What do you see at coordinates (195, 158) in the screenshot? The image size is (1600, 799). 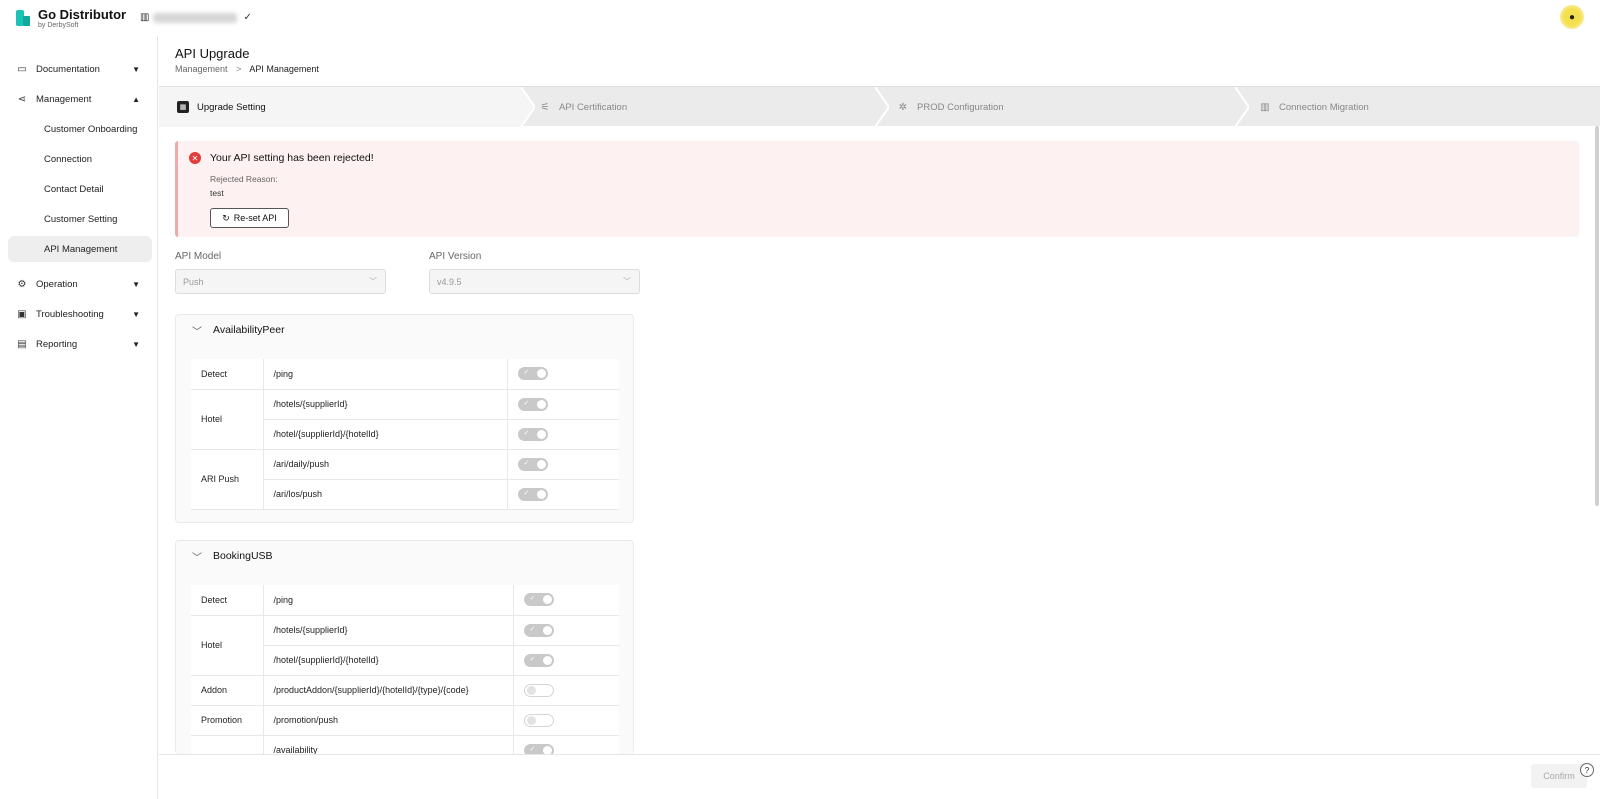 I see `error-icon: ✕` at bounding box center [195, 158].